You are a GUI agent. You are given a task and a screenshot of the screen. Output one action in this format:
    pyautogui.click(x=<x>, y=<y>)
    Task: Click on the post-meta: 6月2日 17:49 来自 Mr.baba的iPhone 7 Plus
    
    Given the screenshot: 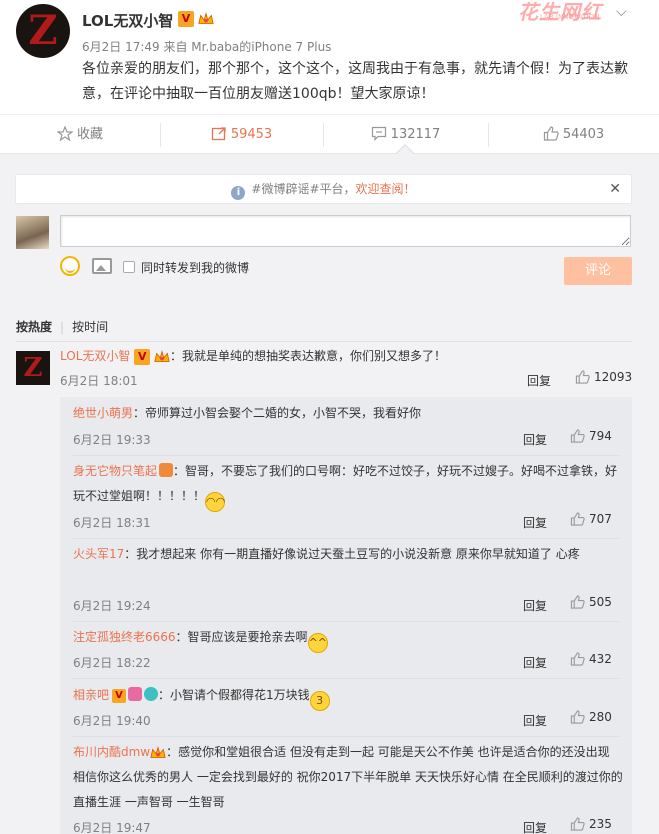 What is the action you would take?
    pyautogui.click(x=207, y=47)
    